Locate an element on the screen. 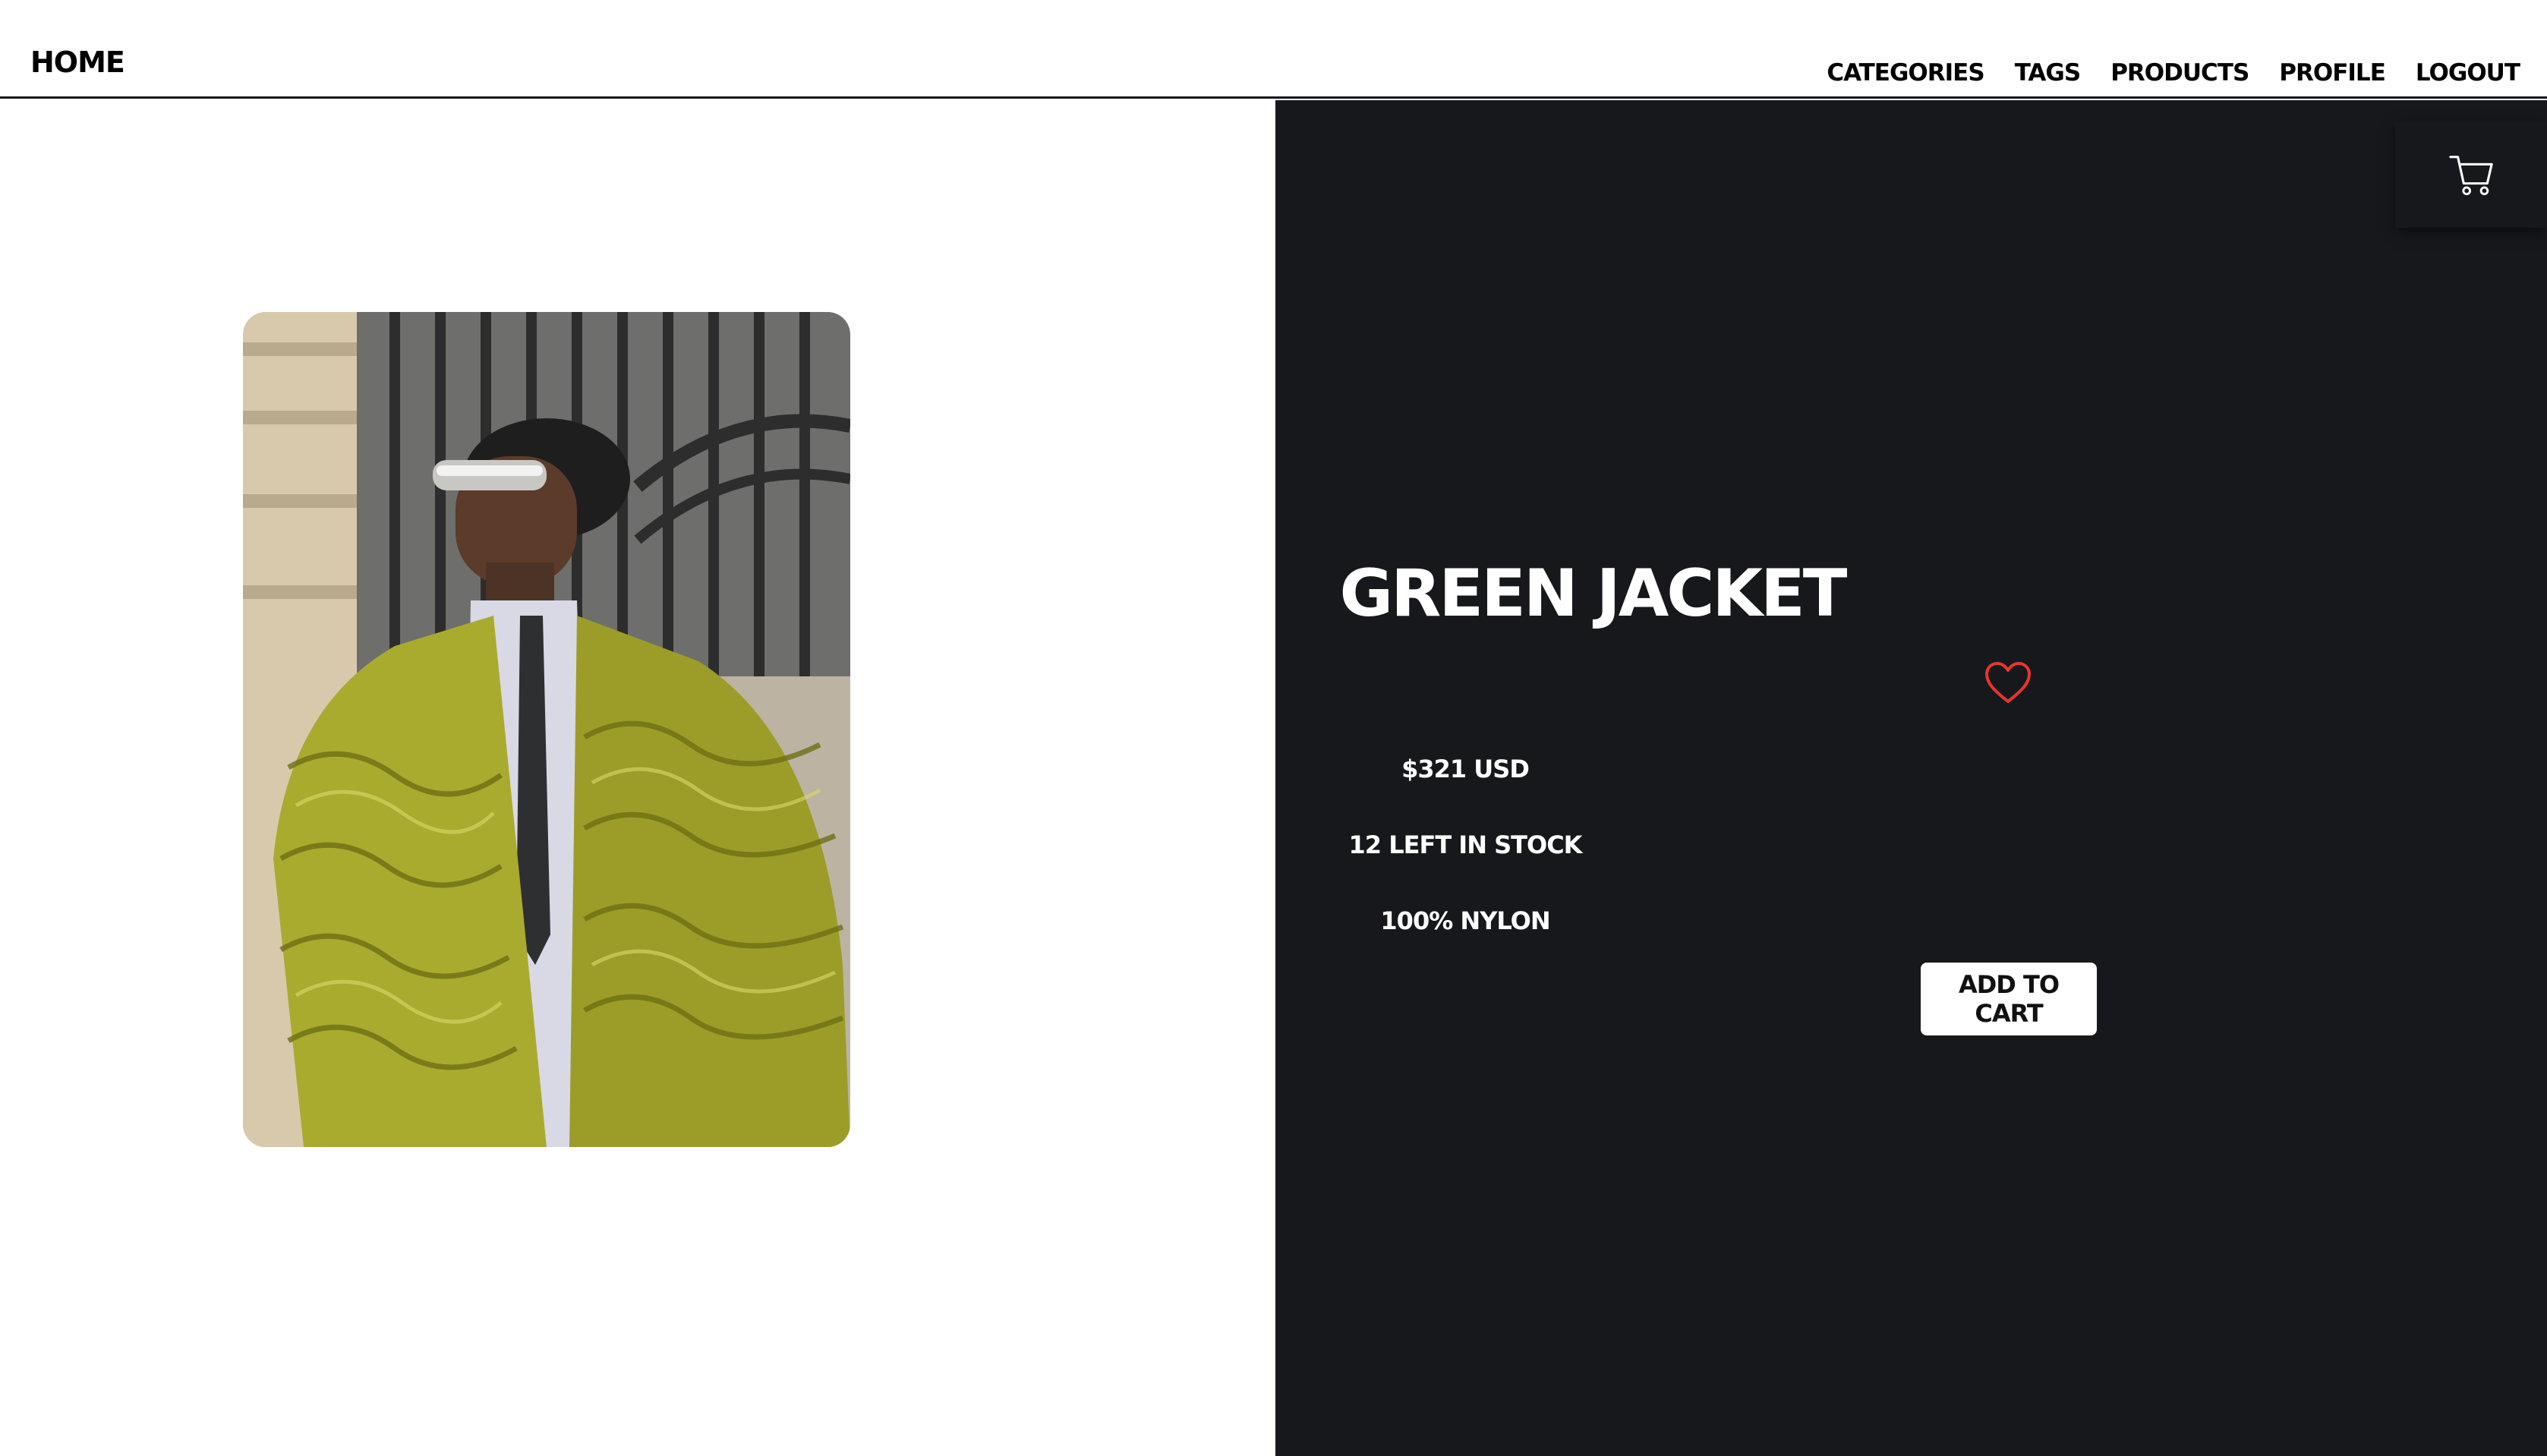 The height and width of the screenshot is (1456, 2547). stock-value: 12 LEFT IN STOCK is located at coordinates (1465, 844).